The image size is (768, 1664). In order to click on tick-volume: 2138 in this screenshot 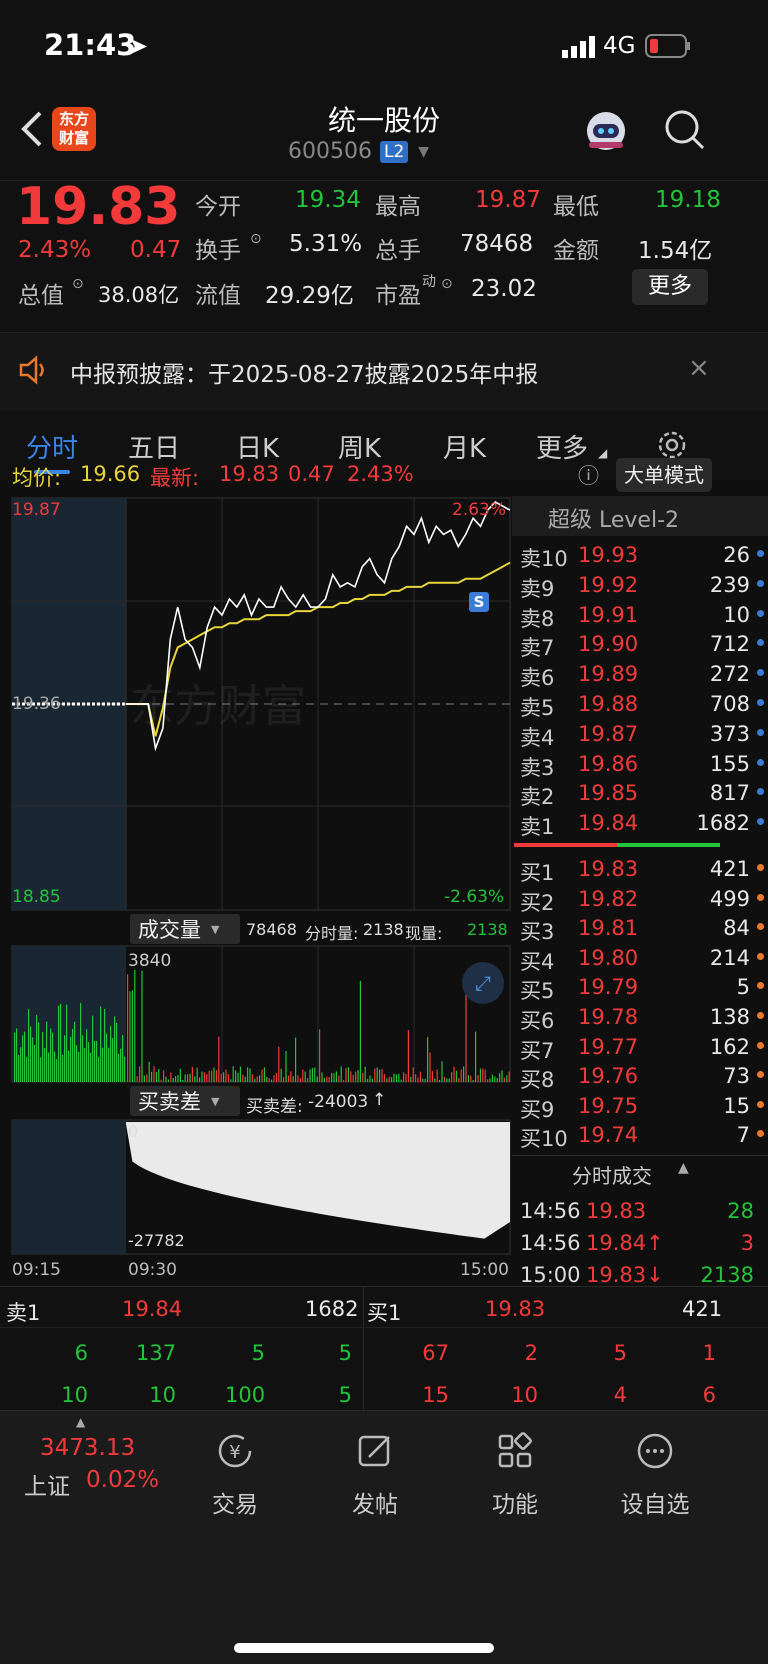, I will do `click(727, 1275)`.